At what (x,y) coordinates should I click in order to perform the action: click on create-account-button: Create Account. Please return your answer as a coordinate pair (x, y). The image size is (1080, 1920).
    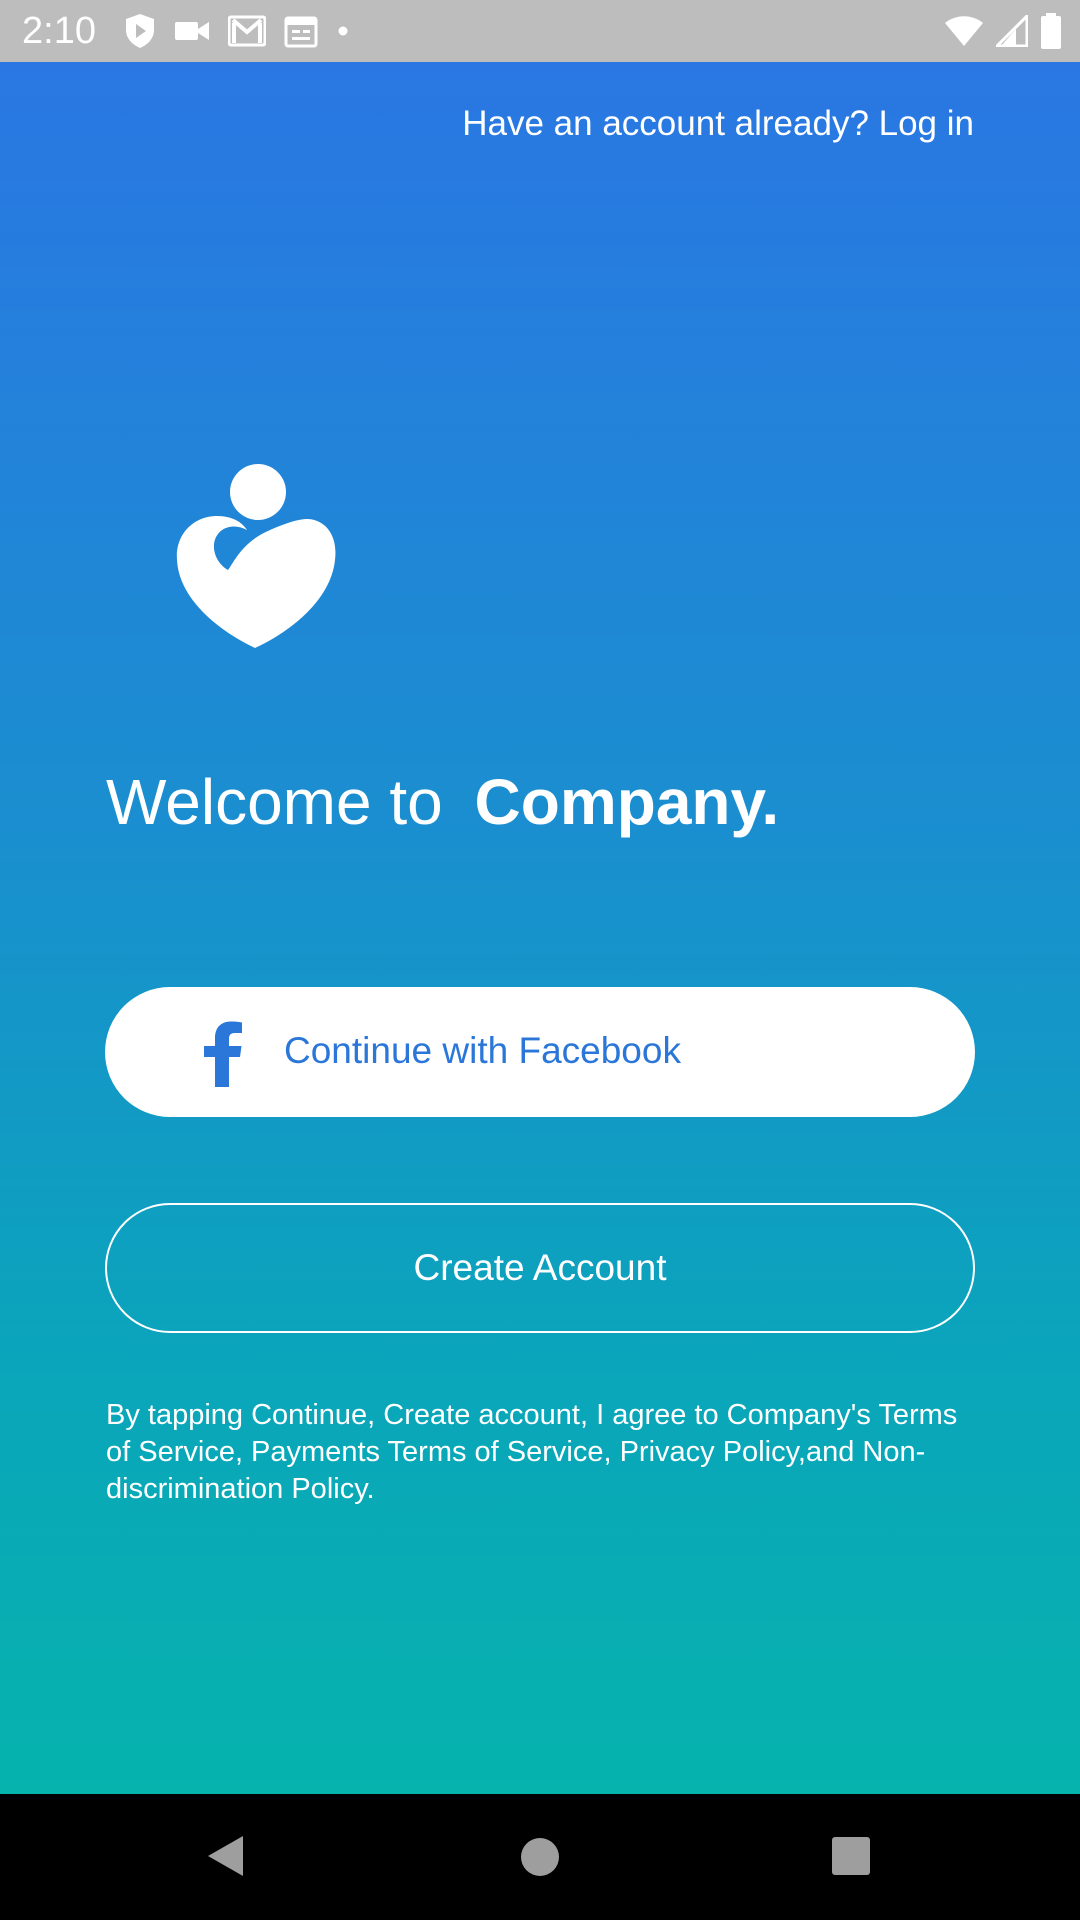
    Looking at the image, I should click on (540, 1268).